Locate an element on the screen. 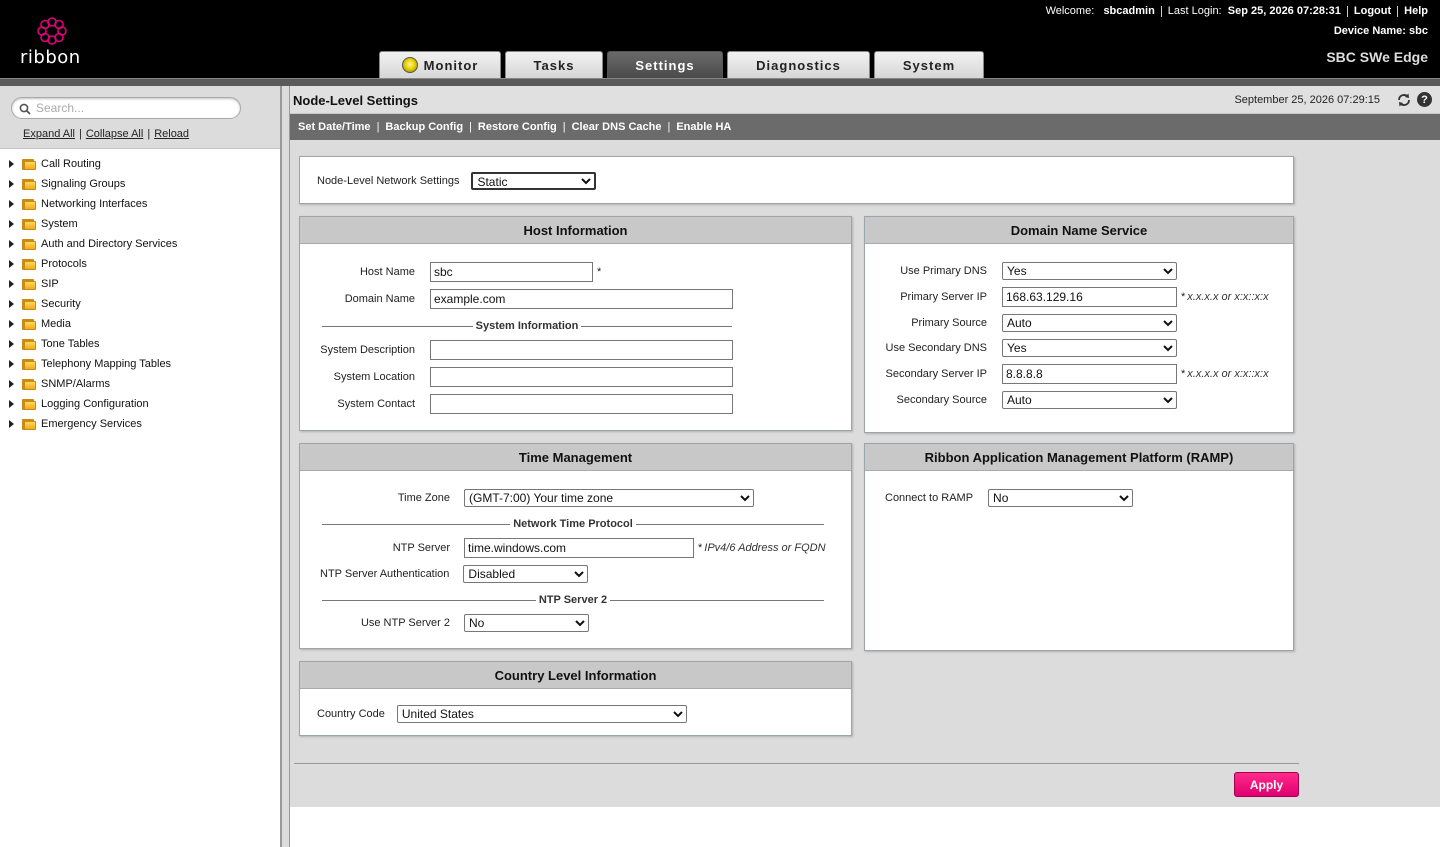  sidebar-item-telephony-mapping-tables: Telephony Mapping Tables is located at coordinates (88, 364).